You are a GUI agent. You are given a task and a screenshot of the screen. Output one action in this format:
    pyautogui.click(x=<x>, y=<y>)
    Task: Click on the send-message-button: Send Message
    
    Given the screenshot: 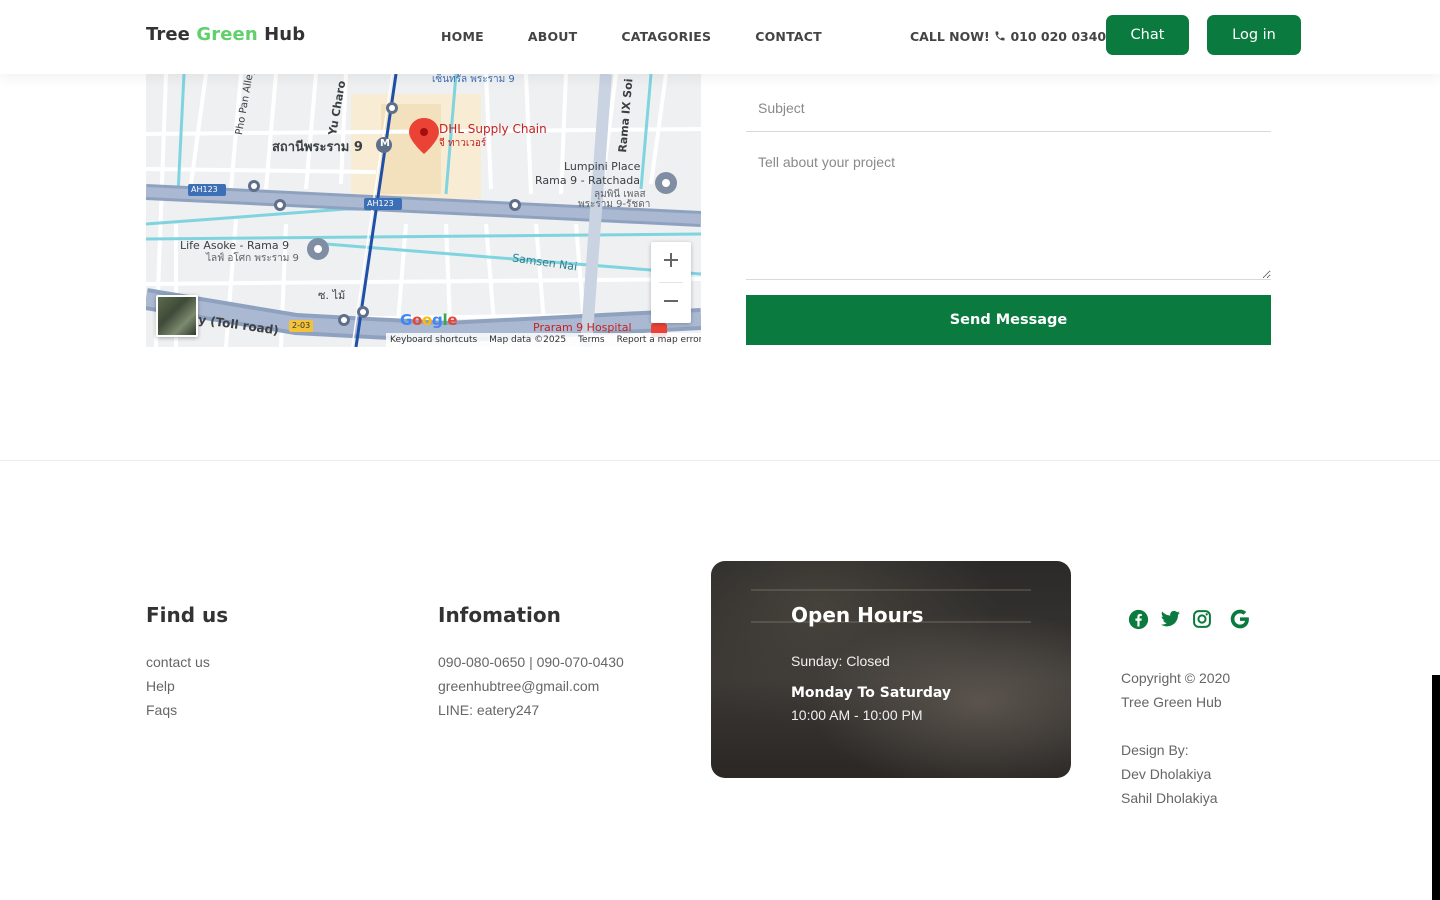 What is the action you would take?
    pyautogui.click(x=1008, y=320)
    